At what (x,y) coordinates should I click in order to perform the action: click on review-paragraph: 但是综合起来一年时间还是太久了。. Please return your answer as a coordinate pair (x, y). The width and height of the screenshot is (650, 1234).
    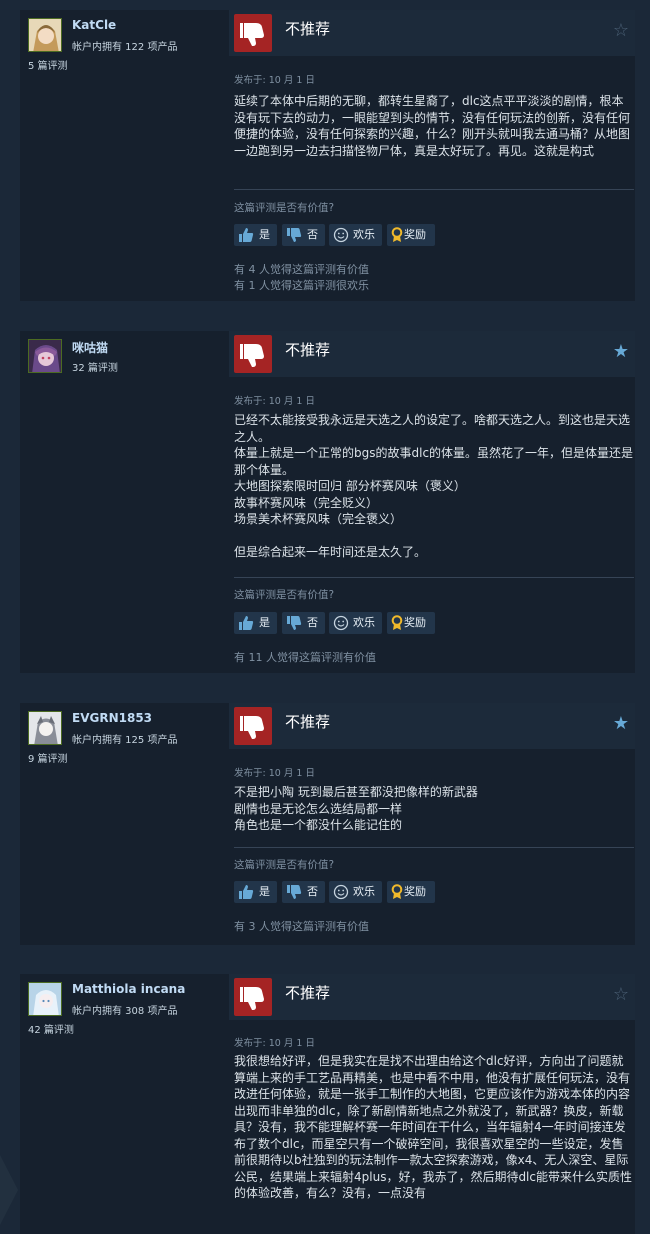
    Looking at the image, I should click on (330, 552).